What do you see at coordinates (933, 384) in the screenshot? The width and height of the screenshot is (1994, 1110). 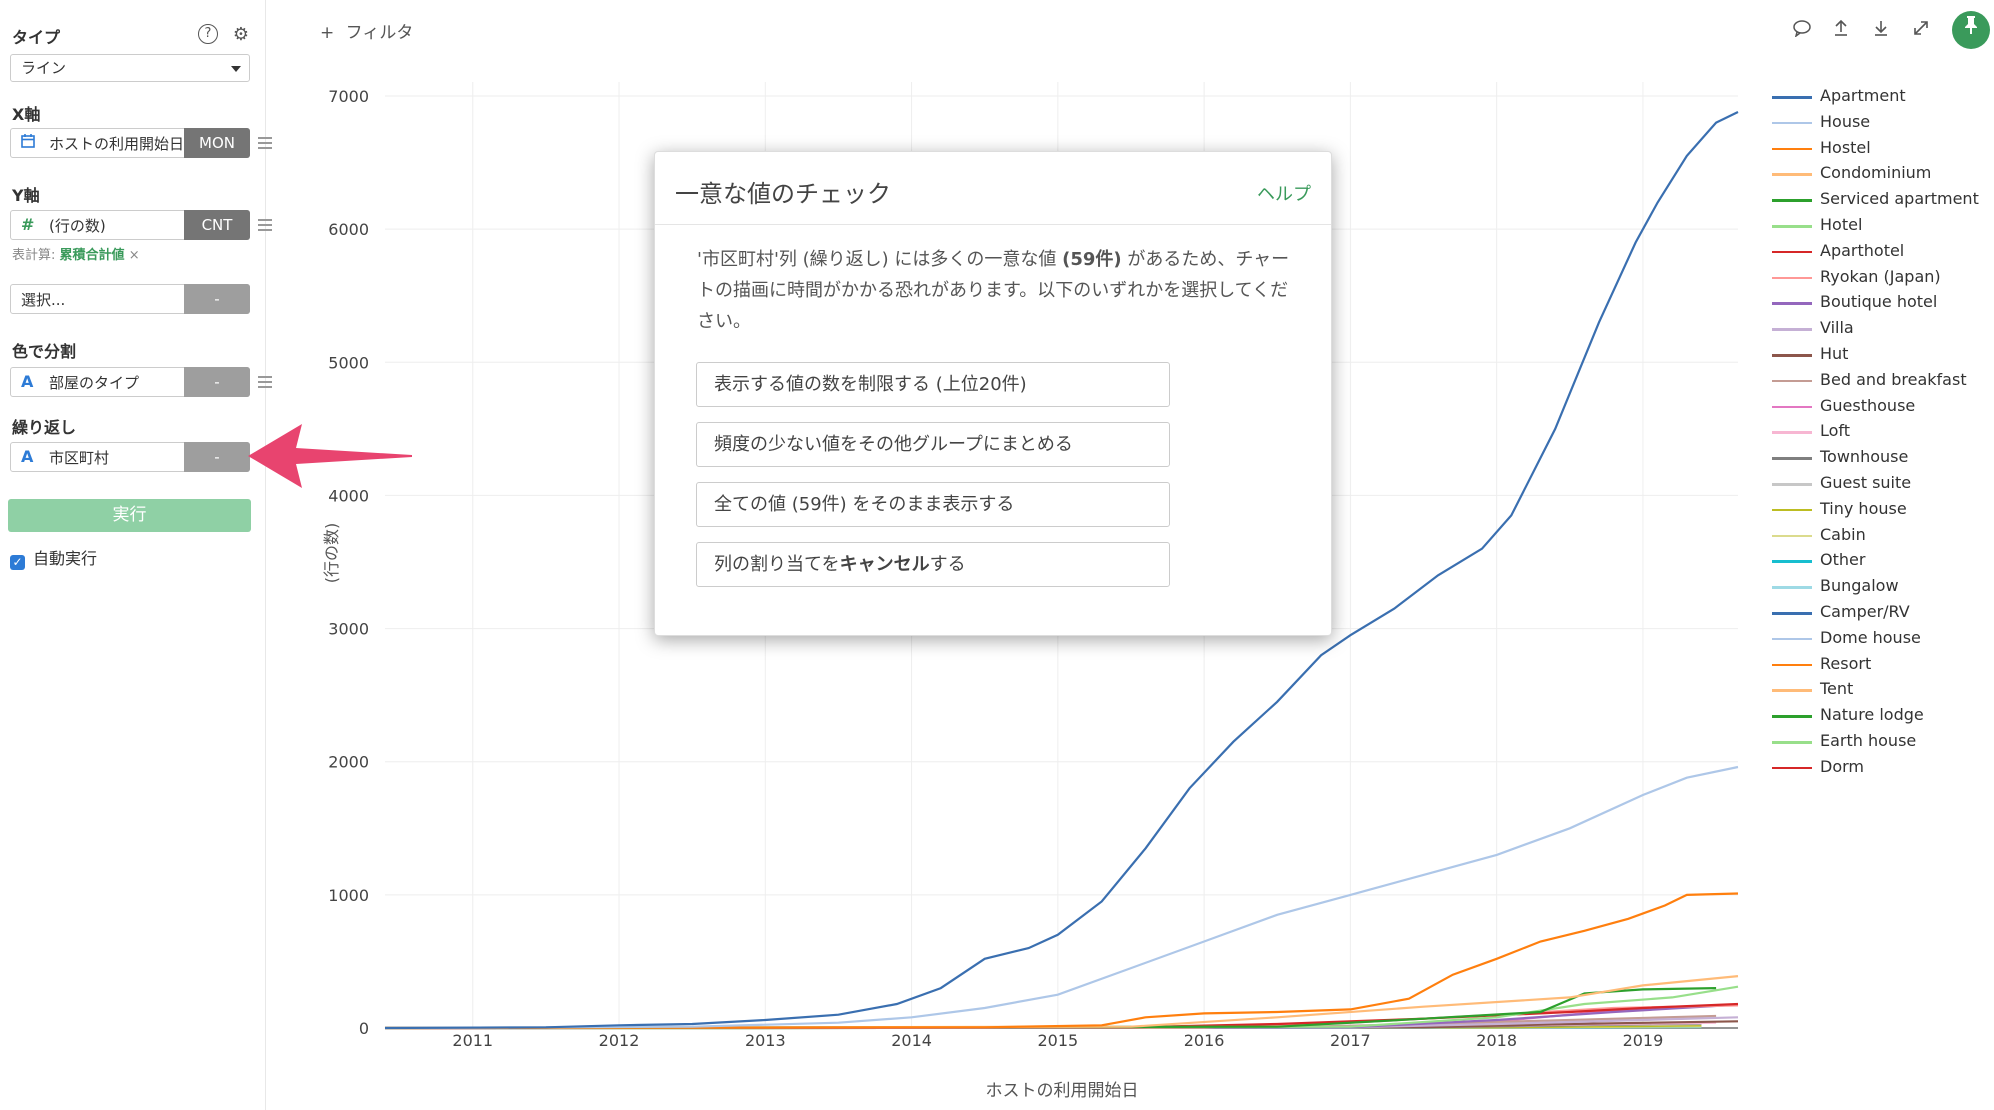 I see `limit-values-button: 表示する値の数を制限する (上位20件)` at bounding box center [933, 384].